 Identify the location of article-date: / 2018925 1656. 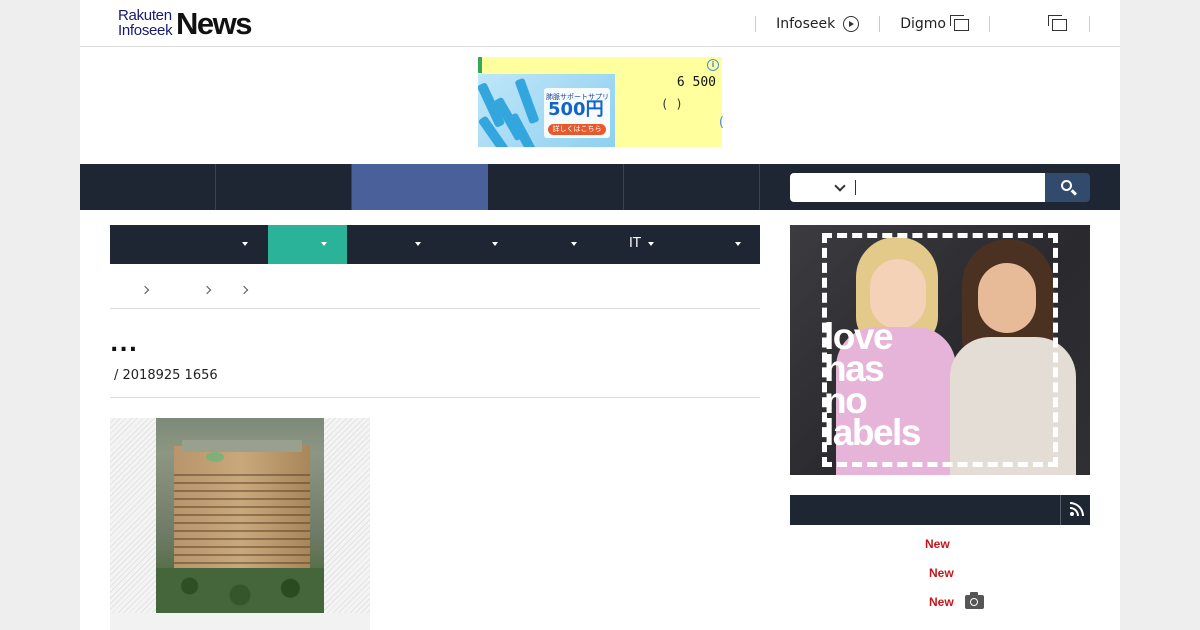
(166, 375).